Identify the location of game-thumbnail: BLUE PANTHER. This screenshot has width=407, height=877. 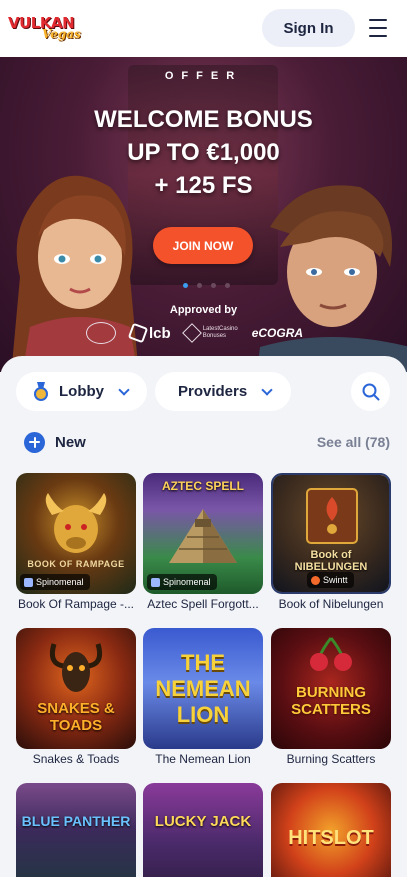
(76, 830).